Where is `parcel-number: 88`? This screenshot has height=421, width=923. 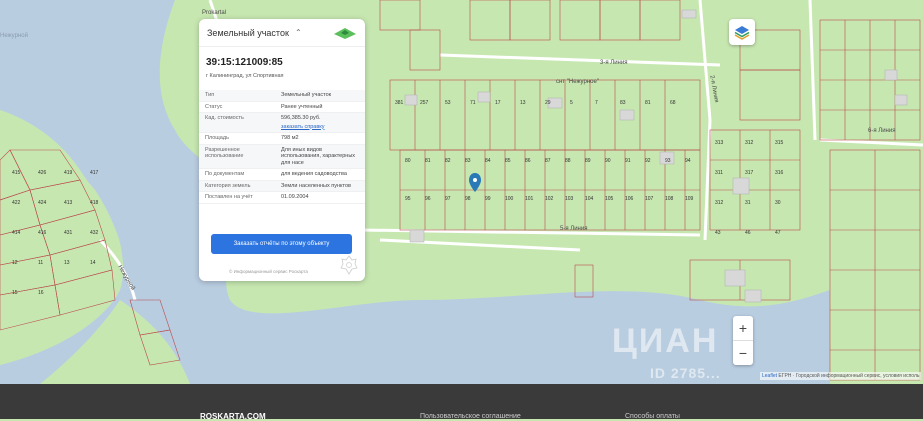 parcel-number: 88 is located at coordinates (568, 161).